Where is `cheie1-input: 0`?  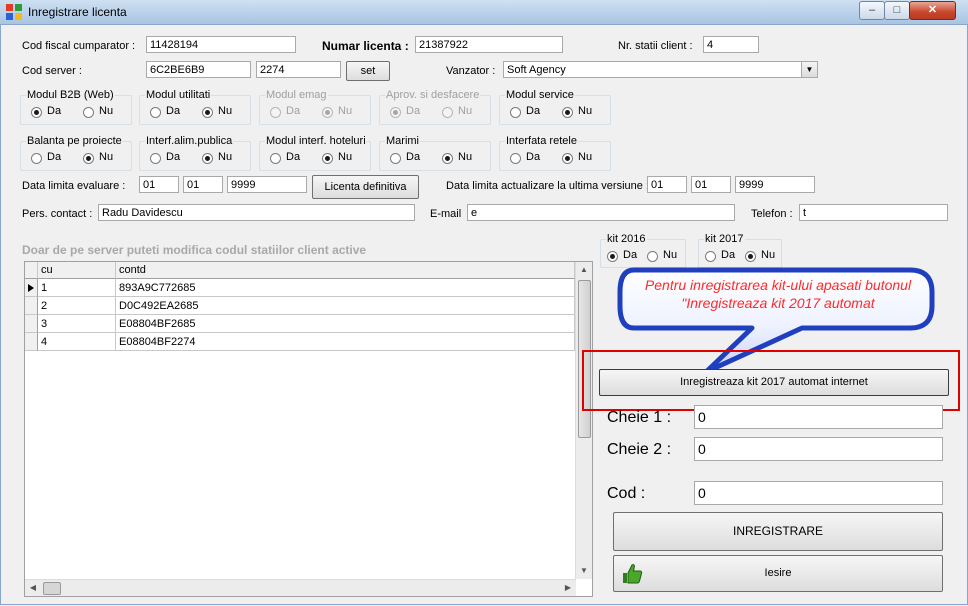
cheie1-input: 0 is located at coordinates (818, 417).